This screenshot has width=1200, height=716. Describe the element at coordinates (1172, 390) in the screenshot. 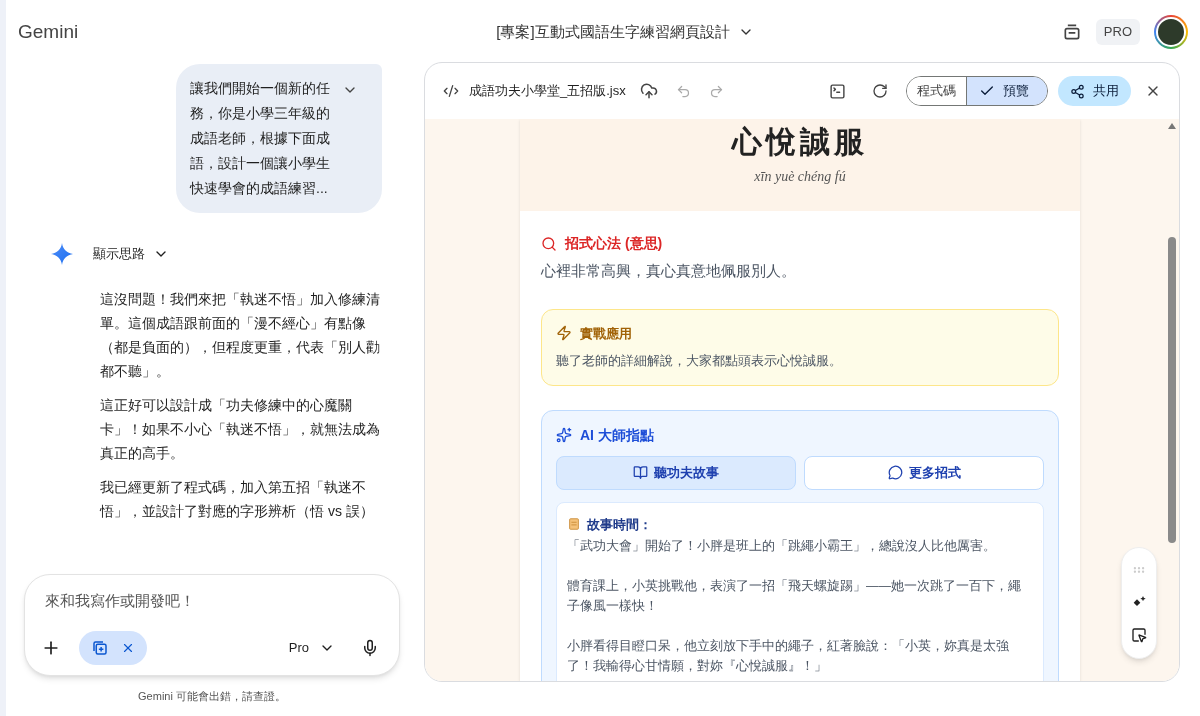

I see `scrollbar-thumb` at that location.